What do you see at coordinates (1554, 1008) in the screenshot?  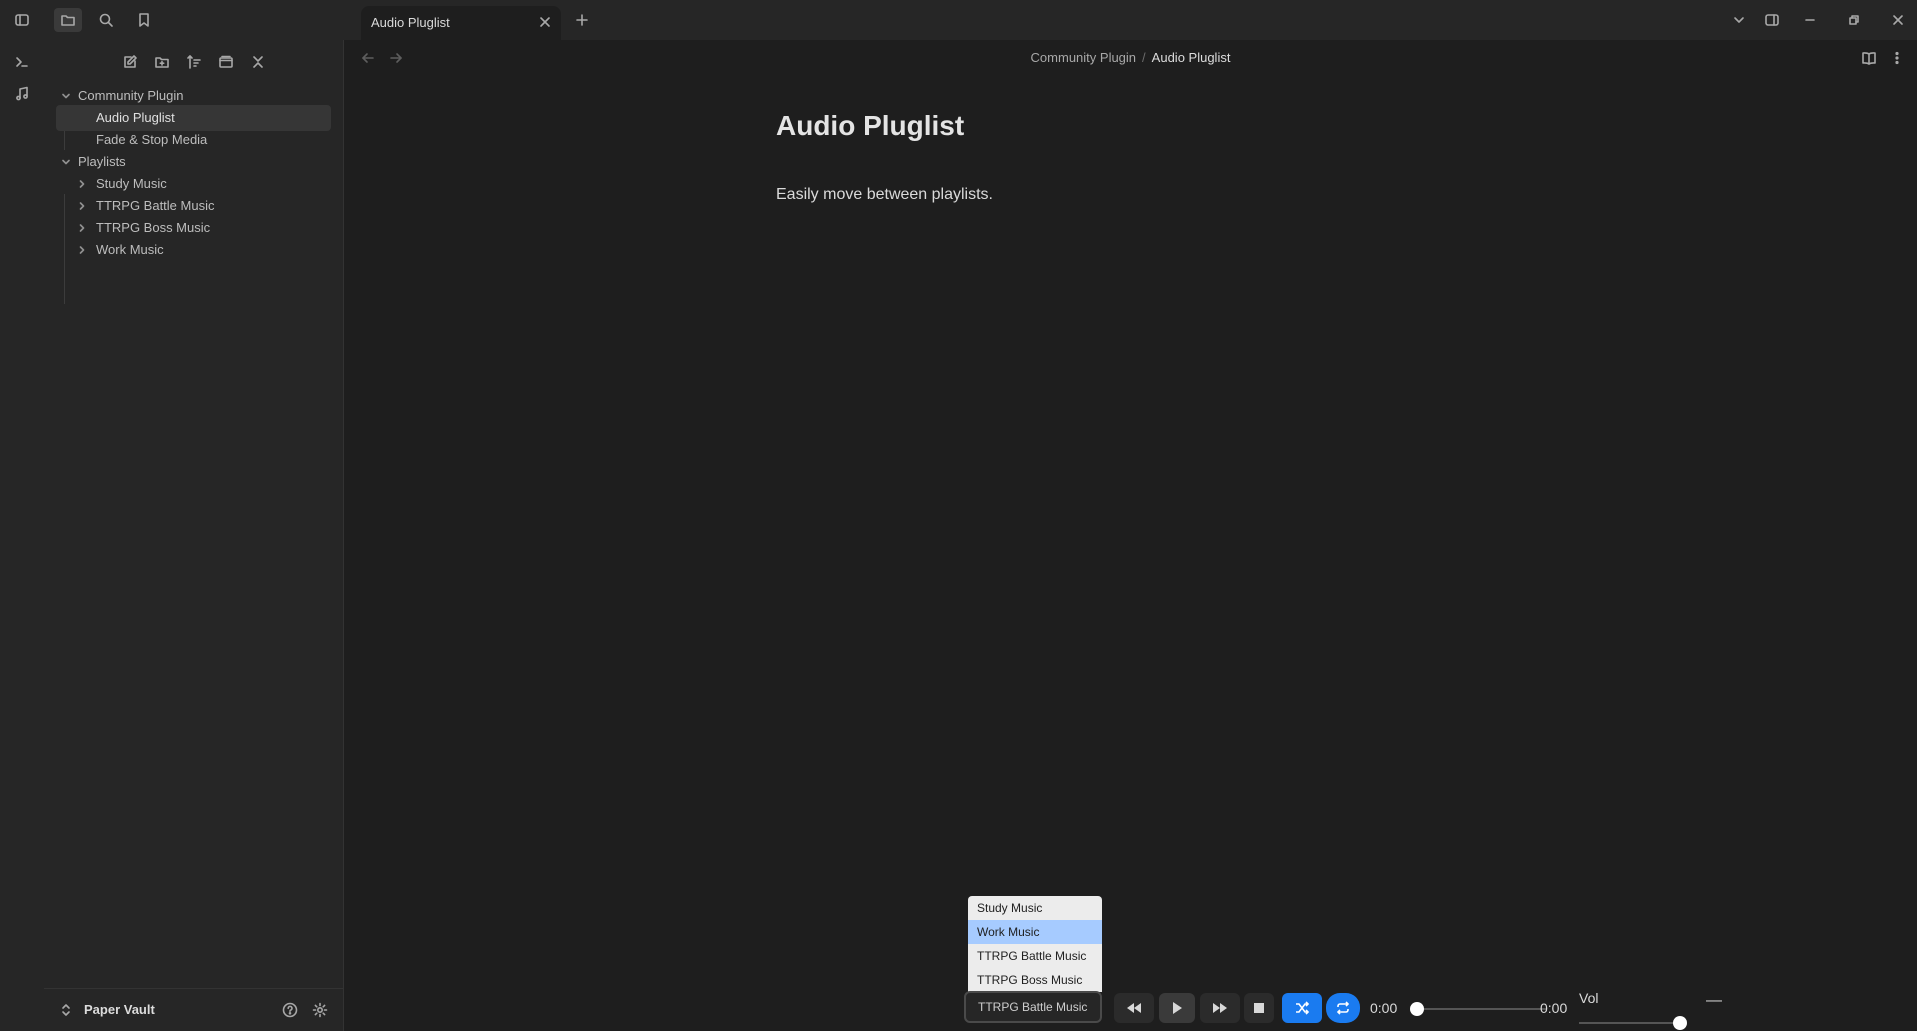 I see `duration: 0:00` at bounding box center [1554, 1008].